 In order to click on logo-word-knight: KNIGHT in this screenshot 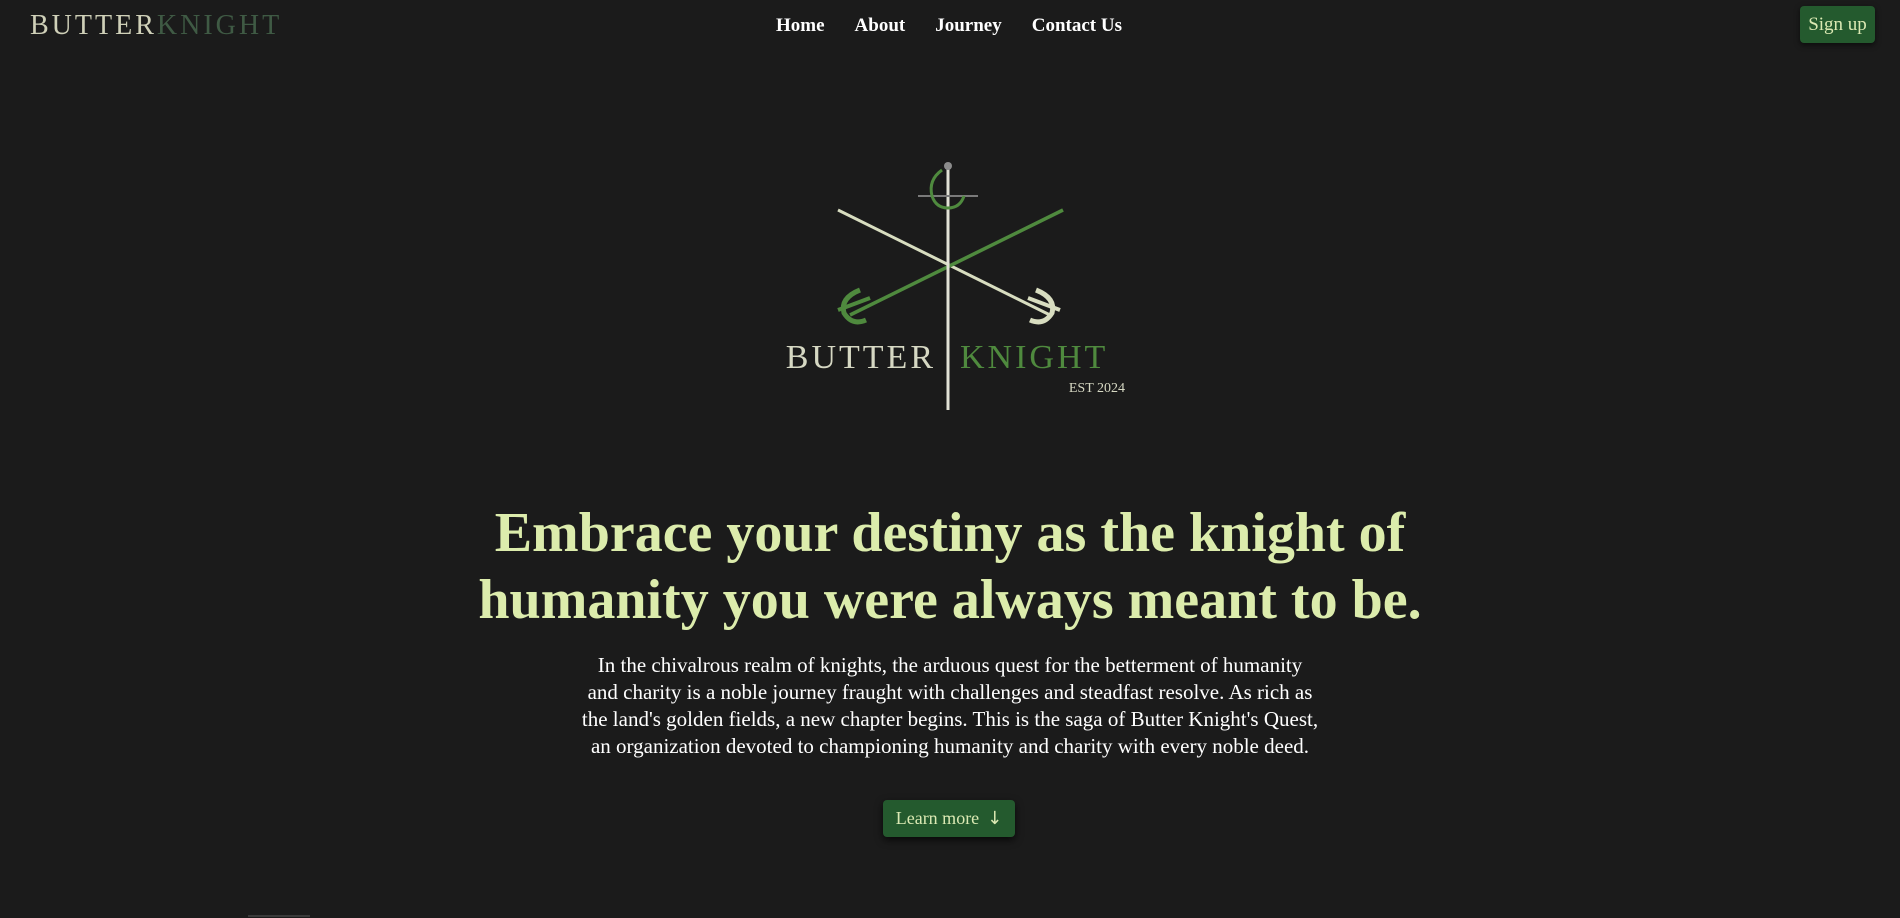, I will do `click(1034, 357)`.